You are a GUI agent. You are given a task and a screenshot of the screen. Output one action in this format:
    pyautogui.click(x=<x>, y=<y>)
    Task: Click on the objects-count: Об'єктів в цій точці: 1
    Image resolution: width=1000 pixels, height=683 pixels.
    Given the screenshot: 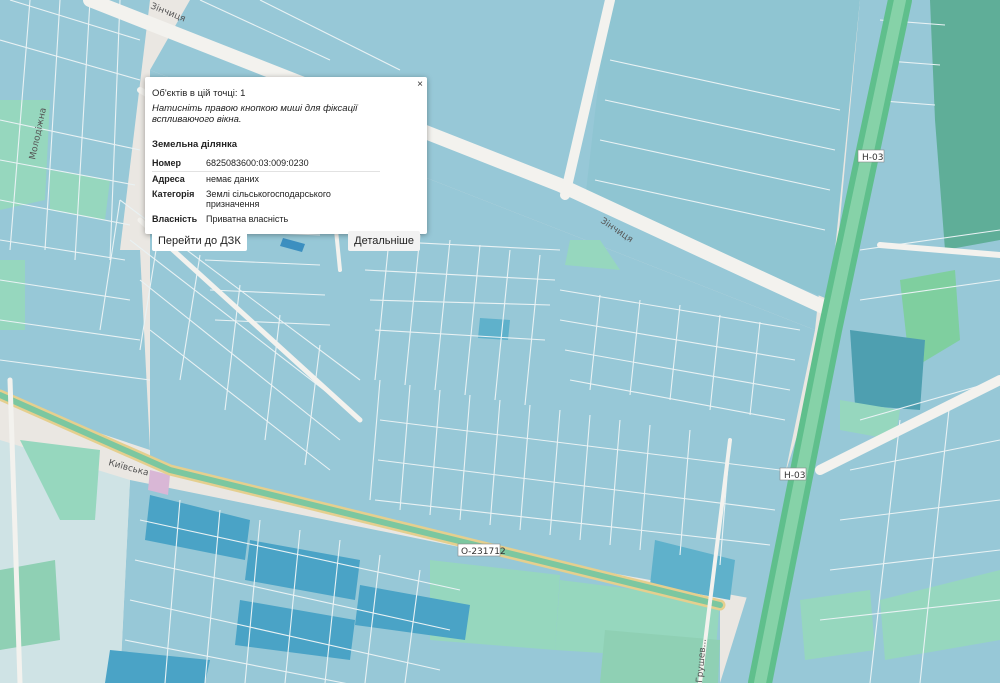 What is the action you would take?
    pyautogui.click(x=199, y=93)
    